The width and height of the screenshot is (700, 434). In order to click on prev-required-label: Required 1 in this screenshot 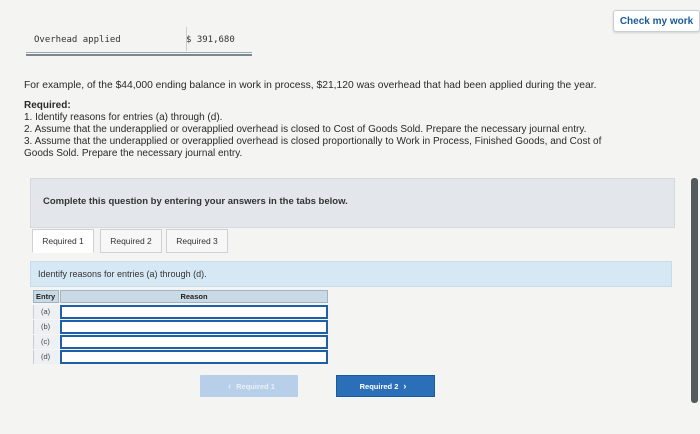, I will do `click(255, 386)`.